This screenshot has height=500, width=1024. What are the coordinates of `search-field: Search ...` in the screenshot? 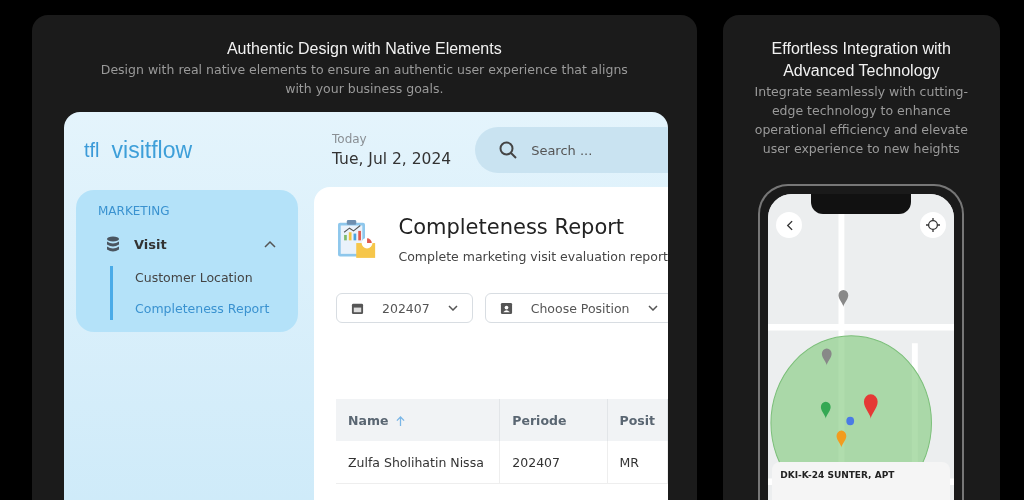 It's located at (571, 150).